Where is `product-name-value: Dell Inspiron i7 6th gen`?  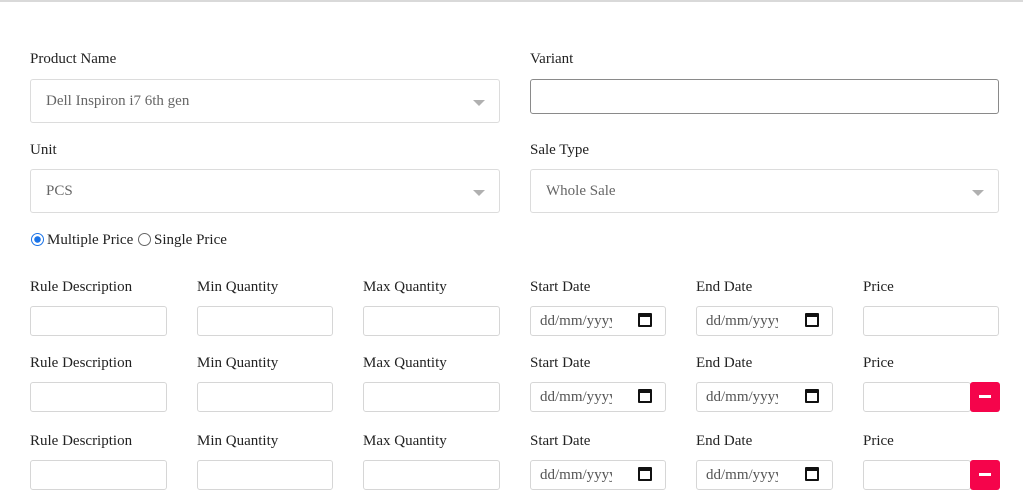 product-name-value: Dell Inspiron i7 6th gen is located at coordinates (118, 101).